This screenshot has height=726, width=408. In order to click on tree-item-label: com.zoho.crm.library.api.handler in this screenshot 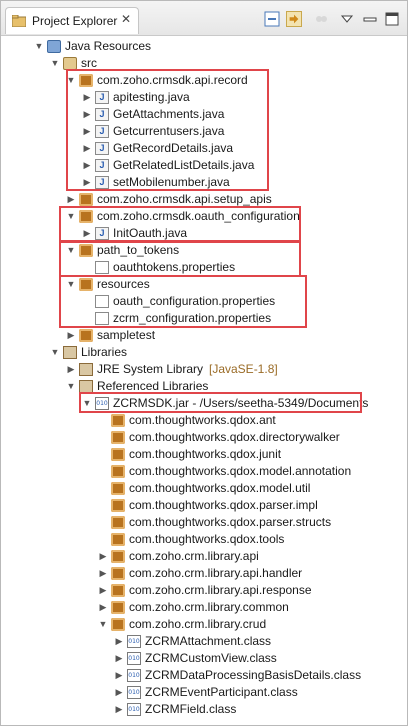, I will do `click(216, 573)`.